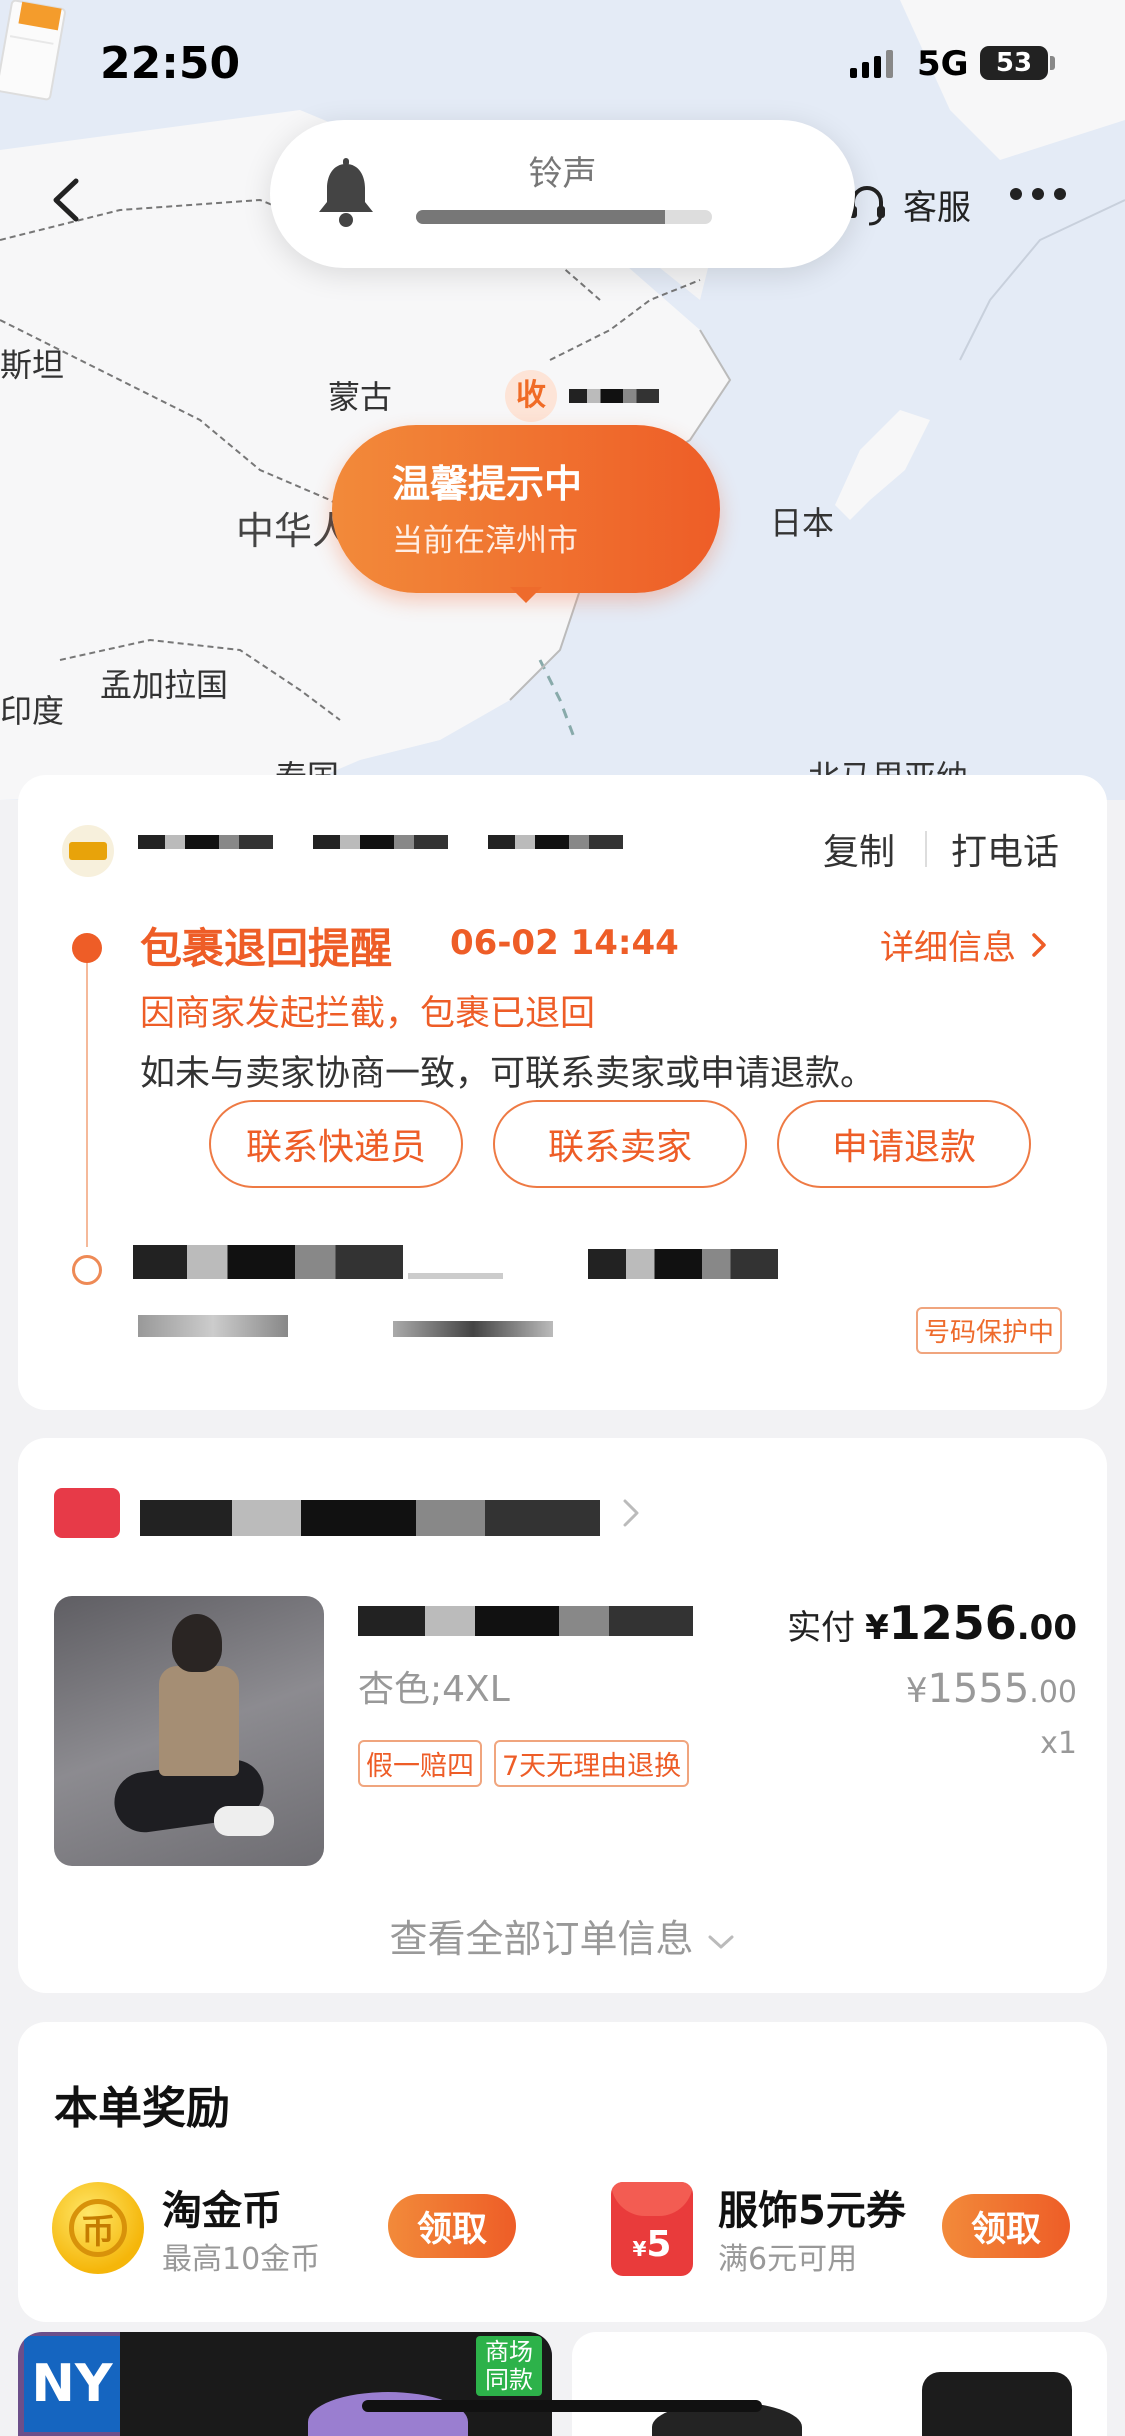 Image resolution: width=1125 pixels, height=2436 pixels. What do you see at coordinates (487, 484) in the screenshot?
I see `bubble-title: 温馨提示中` at bounding box center [487, 484].